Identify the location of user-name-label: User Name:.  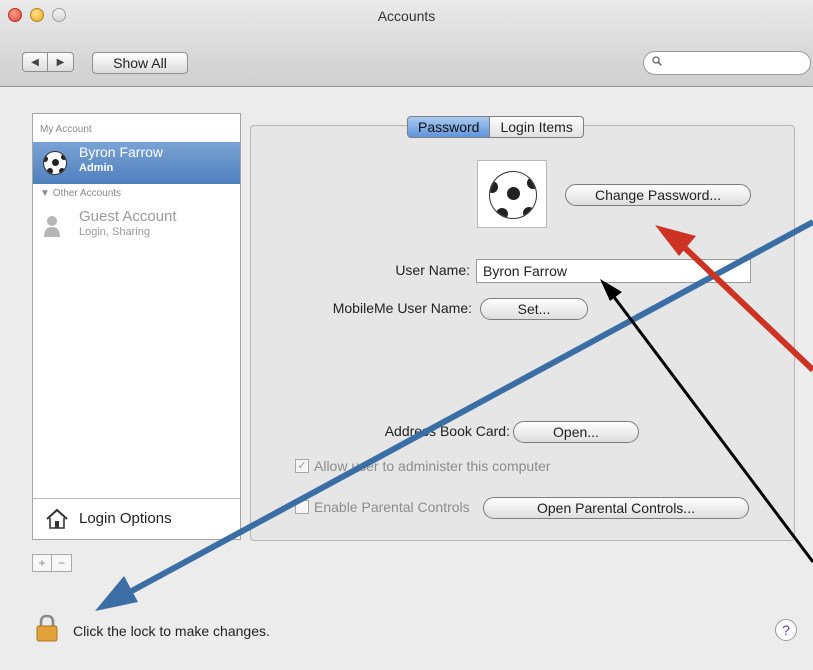
(432, 270).